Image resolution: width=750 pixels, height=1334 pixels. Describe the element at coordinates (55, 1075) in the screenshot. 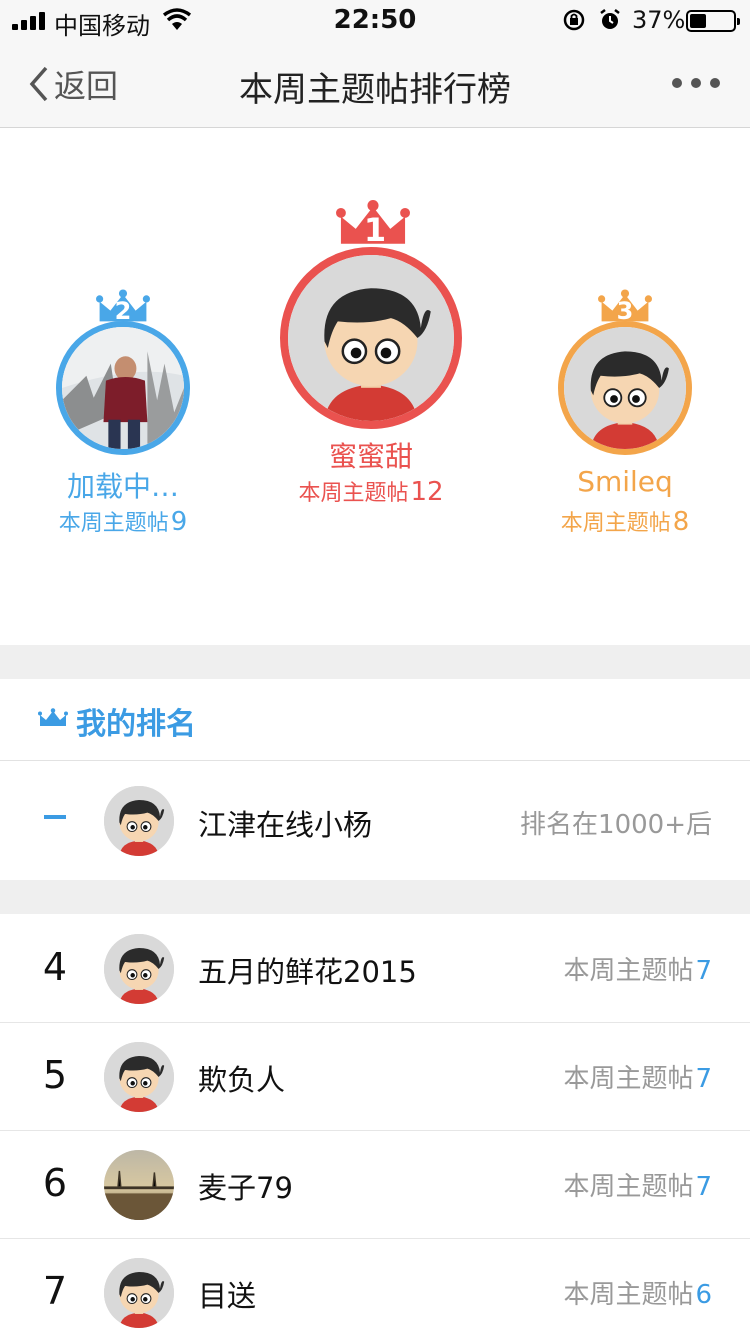

I see `rank-number: 5` at that location.